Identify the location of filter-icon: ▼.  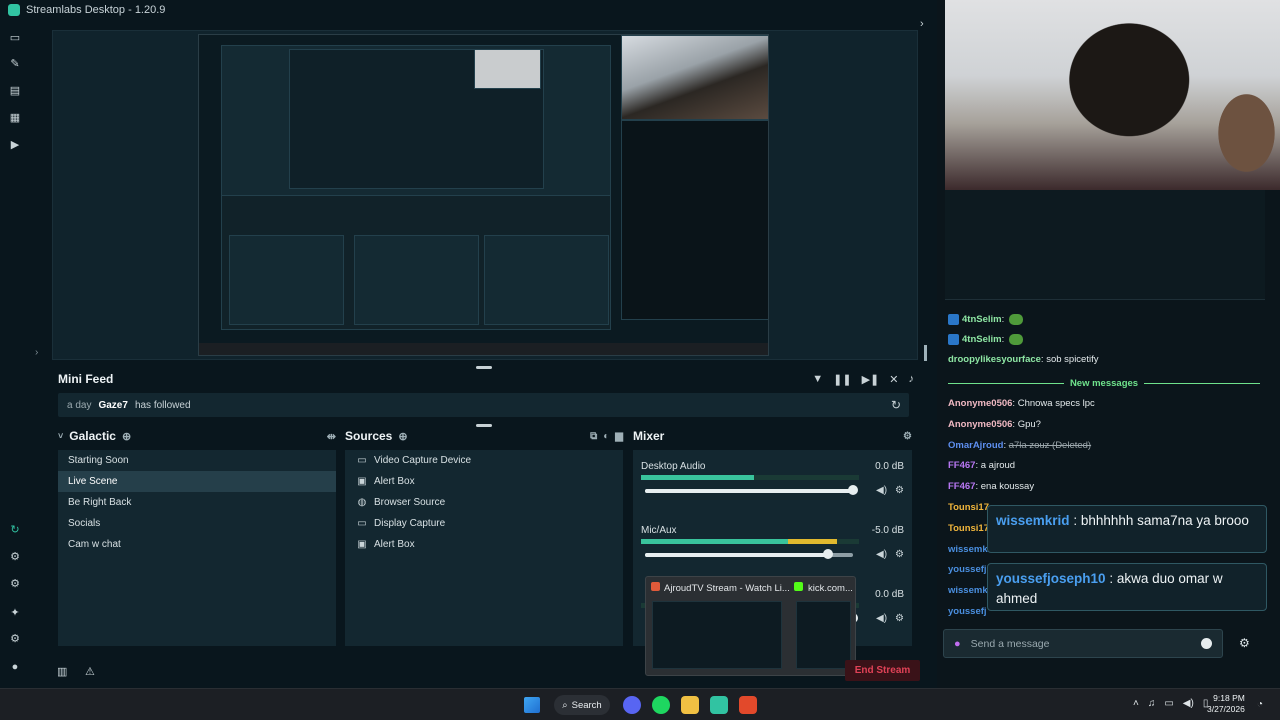
(817, 379).